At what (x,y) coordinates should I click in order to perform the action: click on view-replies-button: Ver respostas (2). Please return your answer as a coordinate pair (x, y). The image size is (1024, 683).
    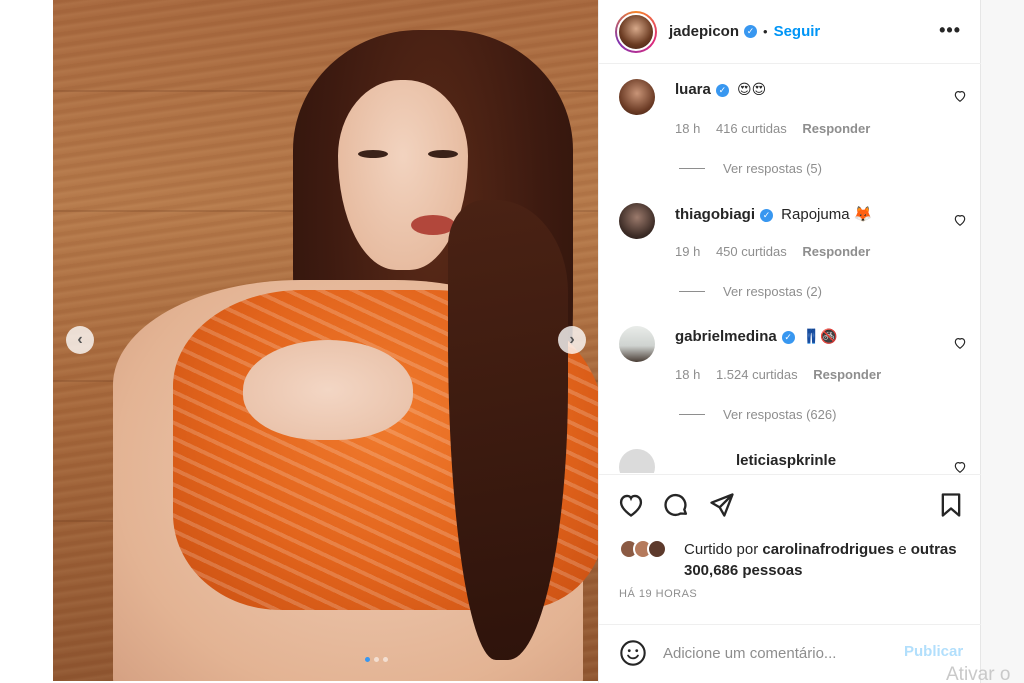
    Looking at the image, I should click on (750, 291).